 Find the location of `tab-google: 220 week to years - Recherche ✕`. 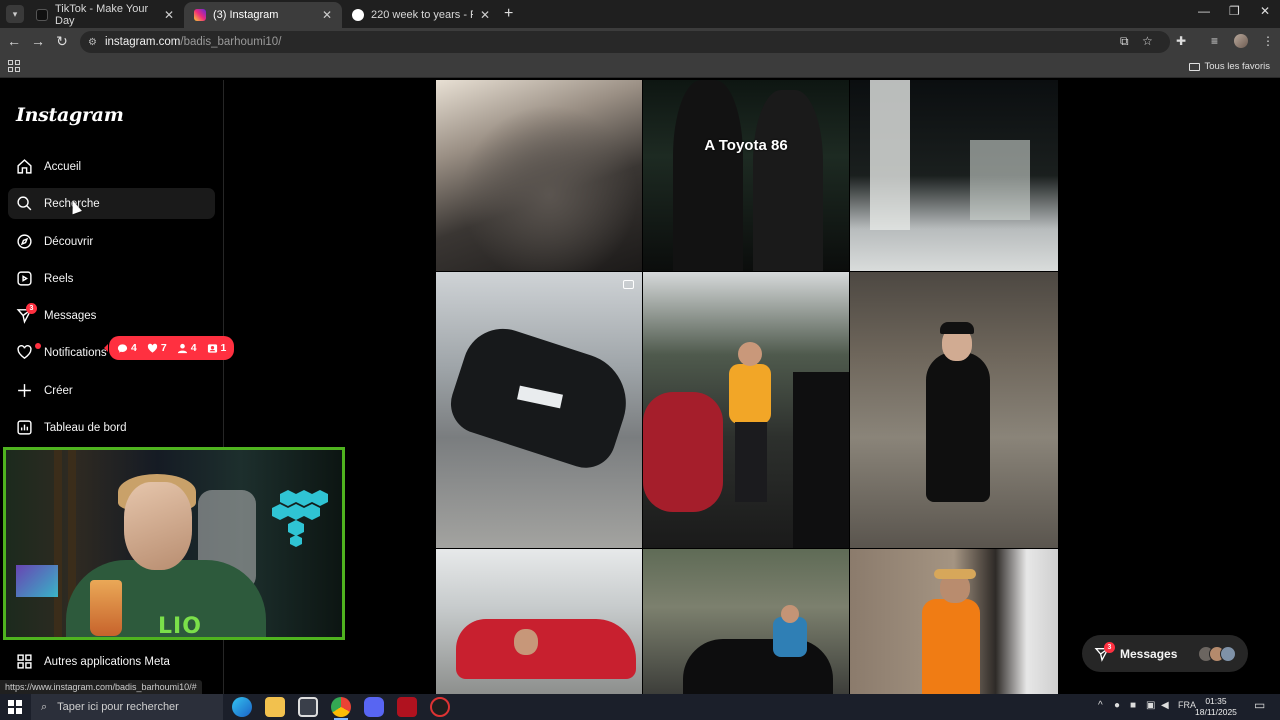

tab-google: 220 week to years - Recherche ✕ is located at coordinates (421, 15).